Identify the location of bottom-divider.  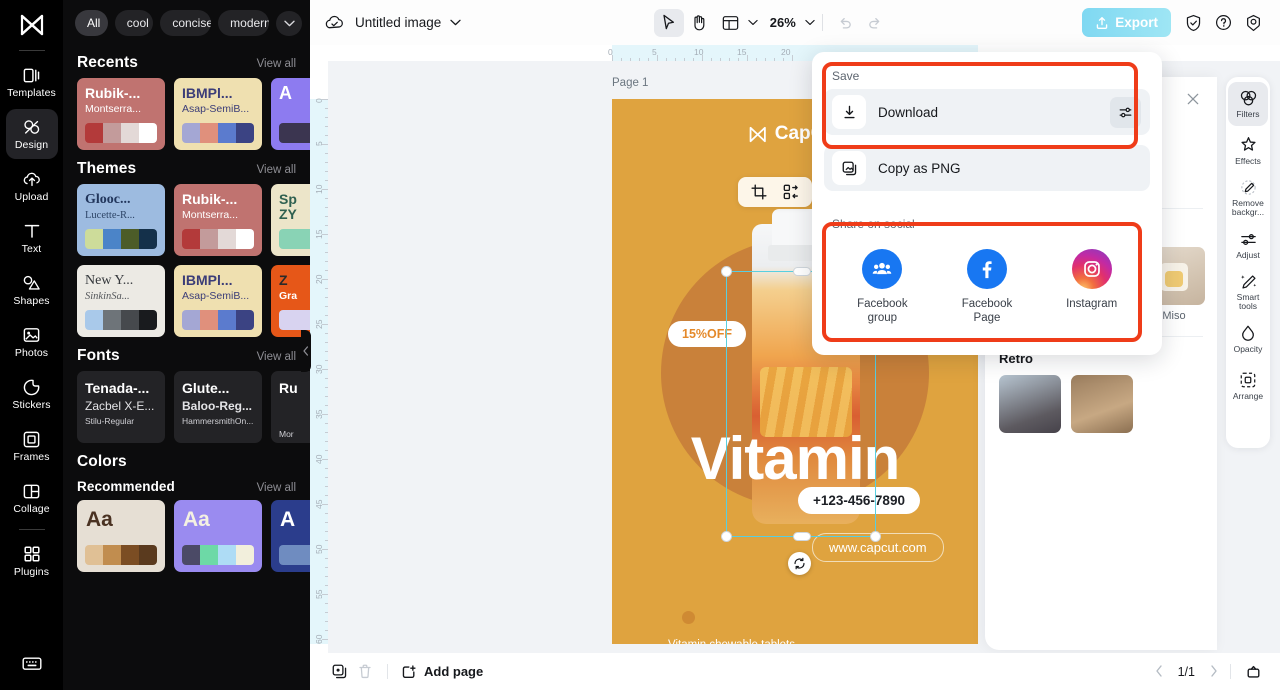
(387, 671).